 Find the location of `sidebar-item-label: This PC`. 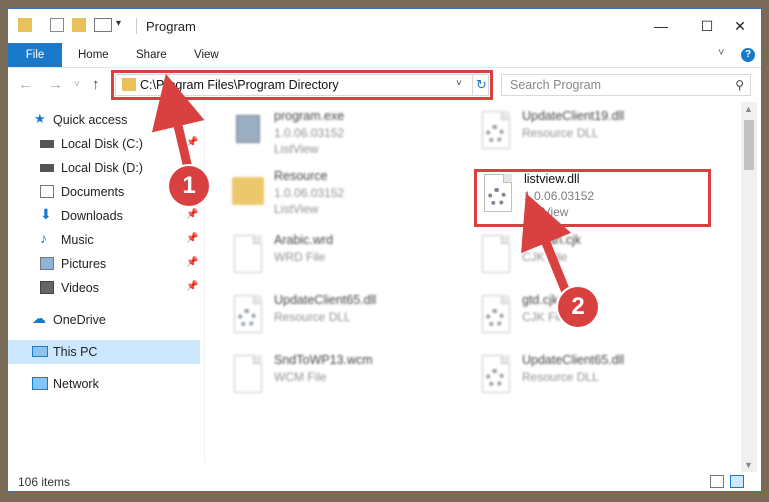

sidebar-item-label: This PC is located at coordinates (75, 352).